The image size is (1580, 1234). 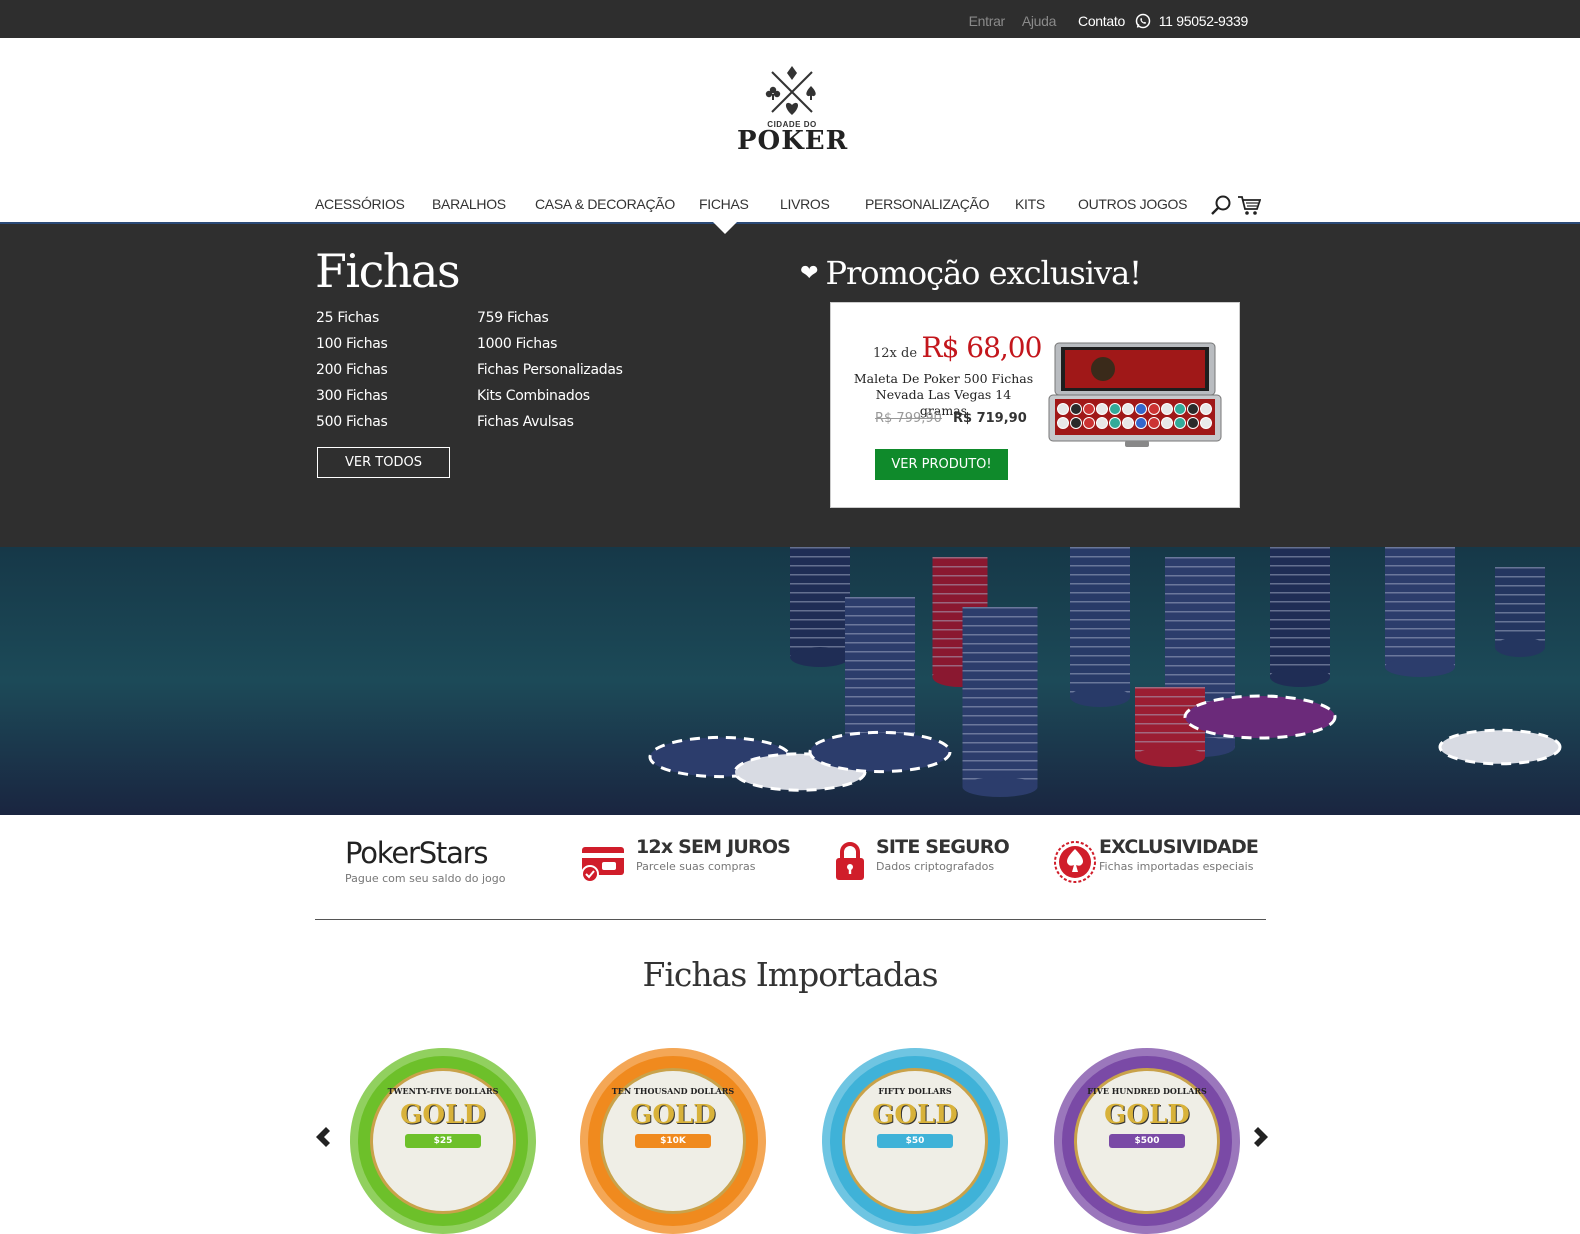 I want to click on active-nav-pointer, so click(x=725, y=228).